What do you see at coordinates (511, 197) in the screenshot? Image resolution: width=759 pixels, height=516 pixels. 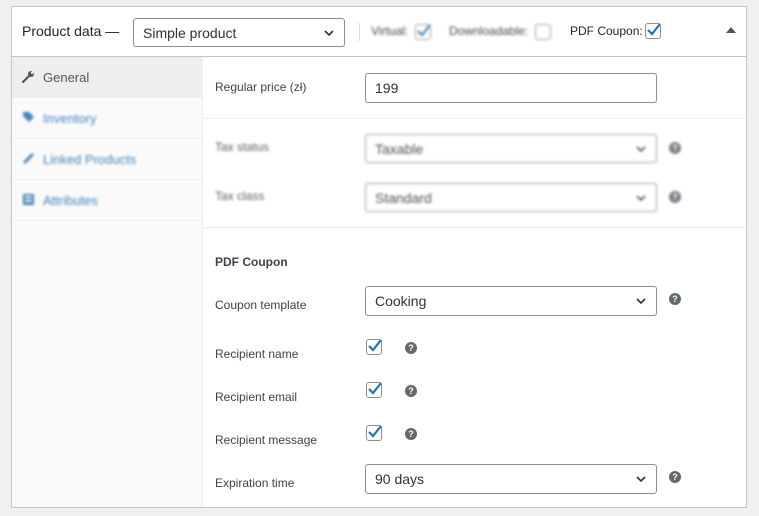 I see `tax-class-select: Standard` at bounding box center [511, 197].